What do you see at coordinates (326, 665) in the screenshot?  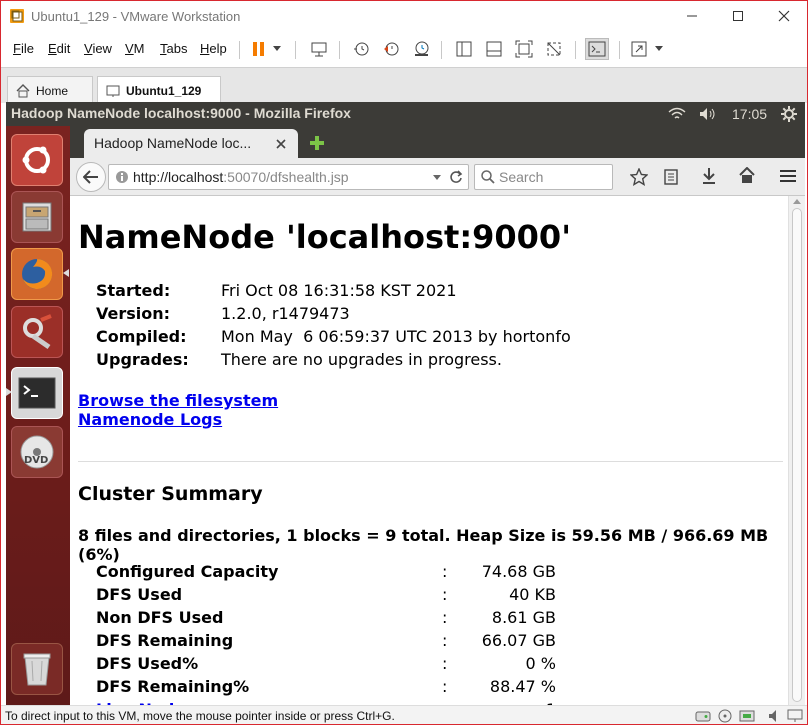 I see `summary-row: DFS Used%: 0 %` at bounding box center [326, 665].